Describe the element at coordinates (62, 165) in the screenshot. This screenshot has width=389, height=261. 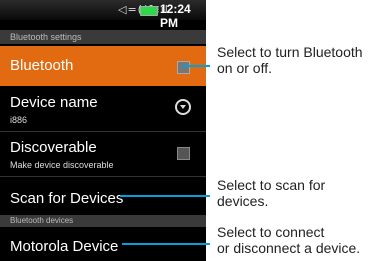
I see `discoverable-sublabel: Make device discoverable` at that location.